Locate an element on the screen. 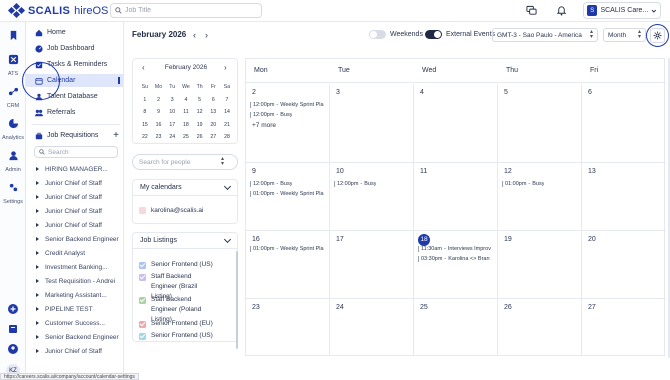  mini-day: 20 is located at coordinates (213, 125).